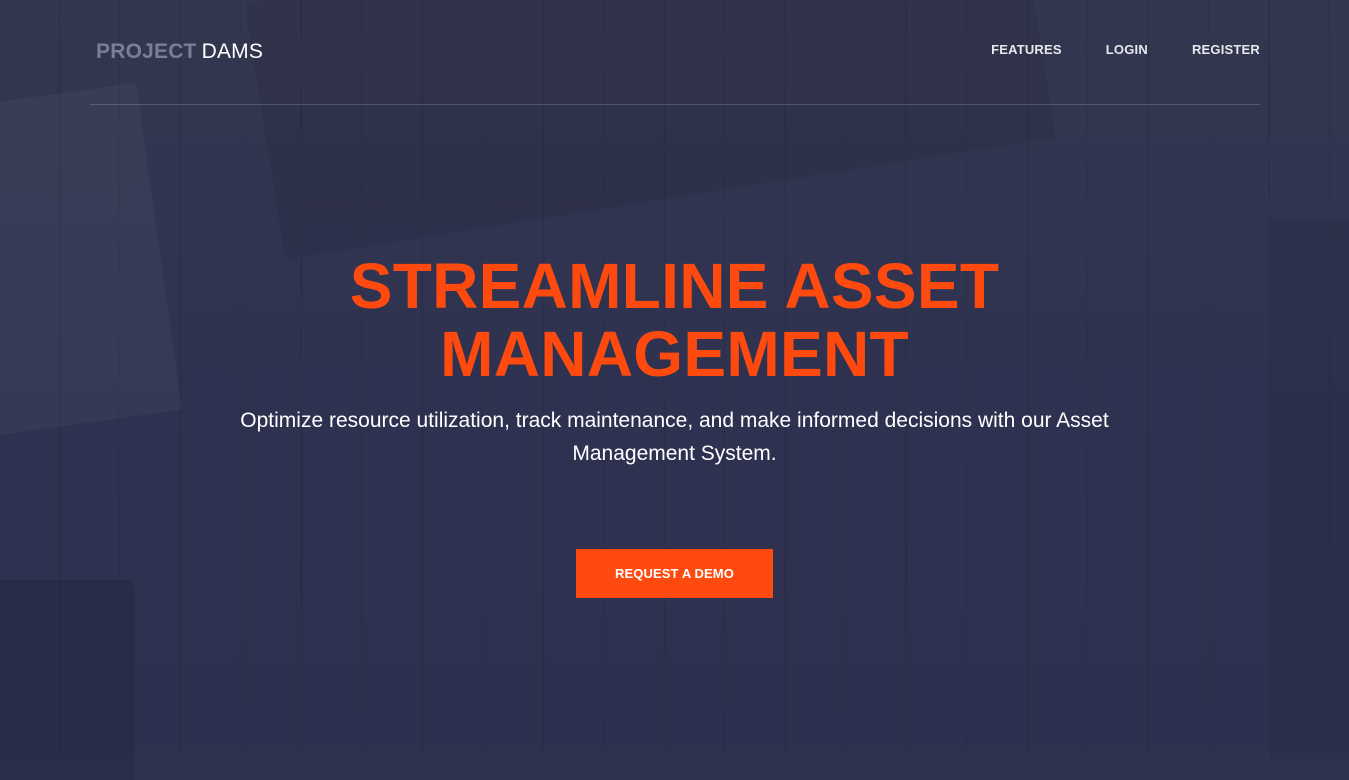 The height and width of the screenshot is (780, 1349). I want to click on nav-link-features: FEATURES, so click(1026, 49).